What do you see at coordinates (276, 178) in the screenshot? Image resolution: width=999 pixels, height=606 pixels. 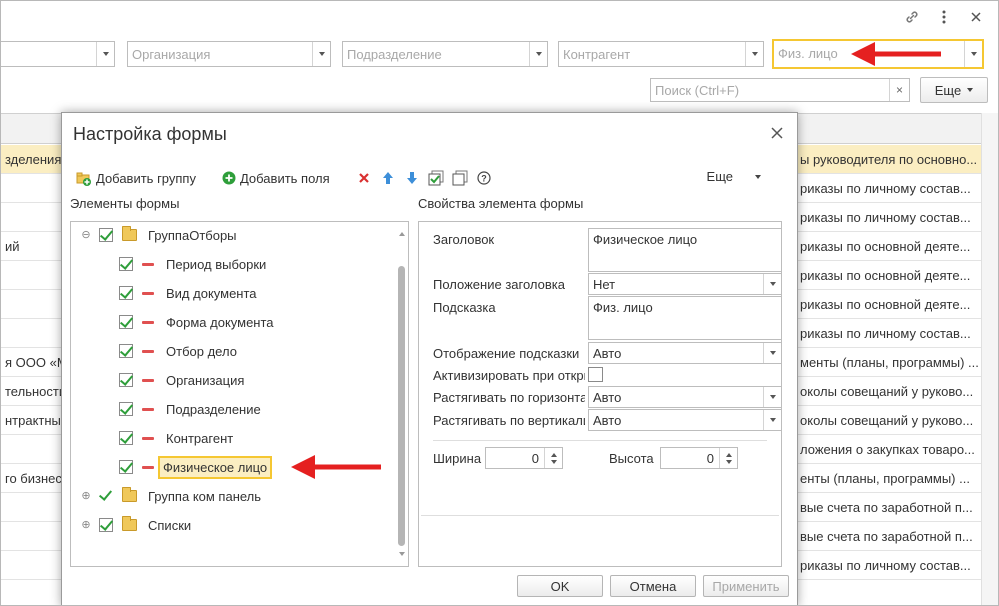 I see `add-fields-button: Добавить поля` at bounding box center [276, 178].